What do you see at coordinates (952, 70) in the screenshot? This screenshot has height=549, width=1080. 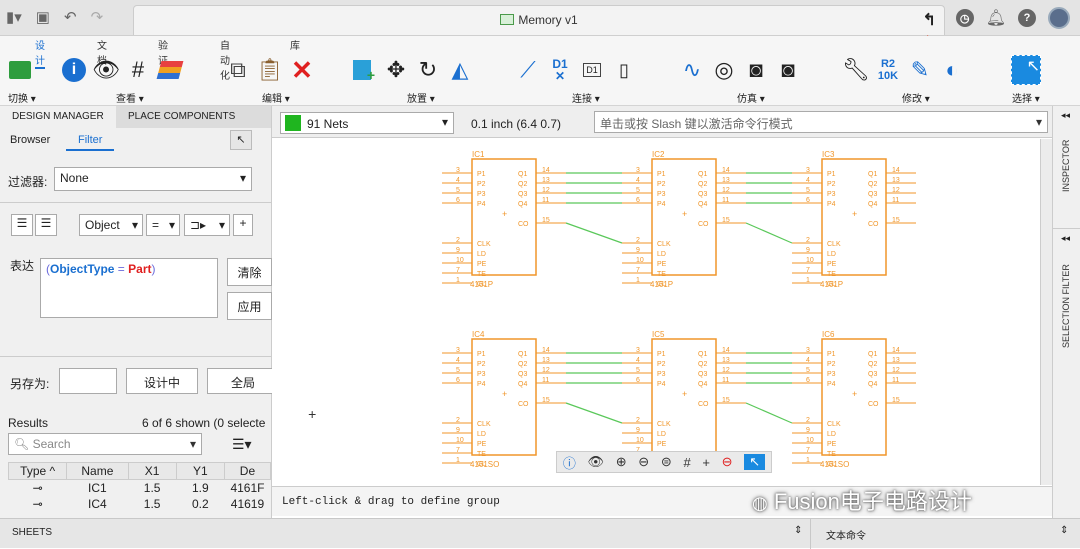 I see `gate-swap-icon: ◐` at bounding box center [952, 70].